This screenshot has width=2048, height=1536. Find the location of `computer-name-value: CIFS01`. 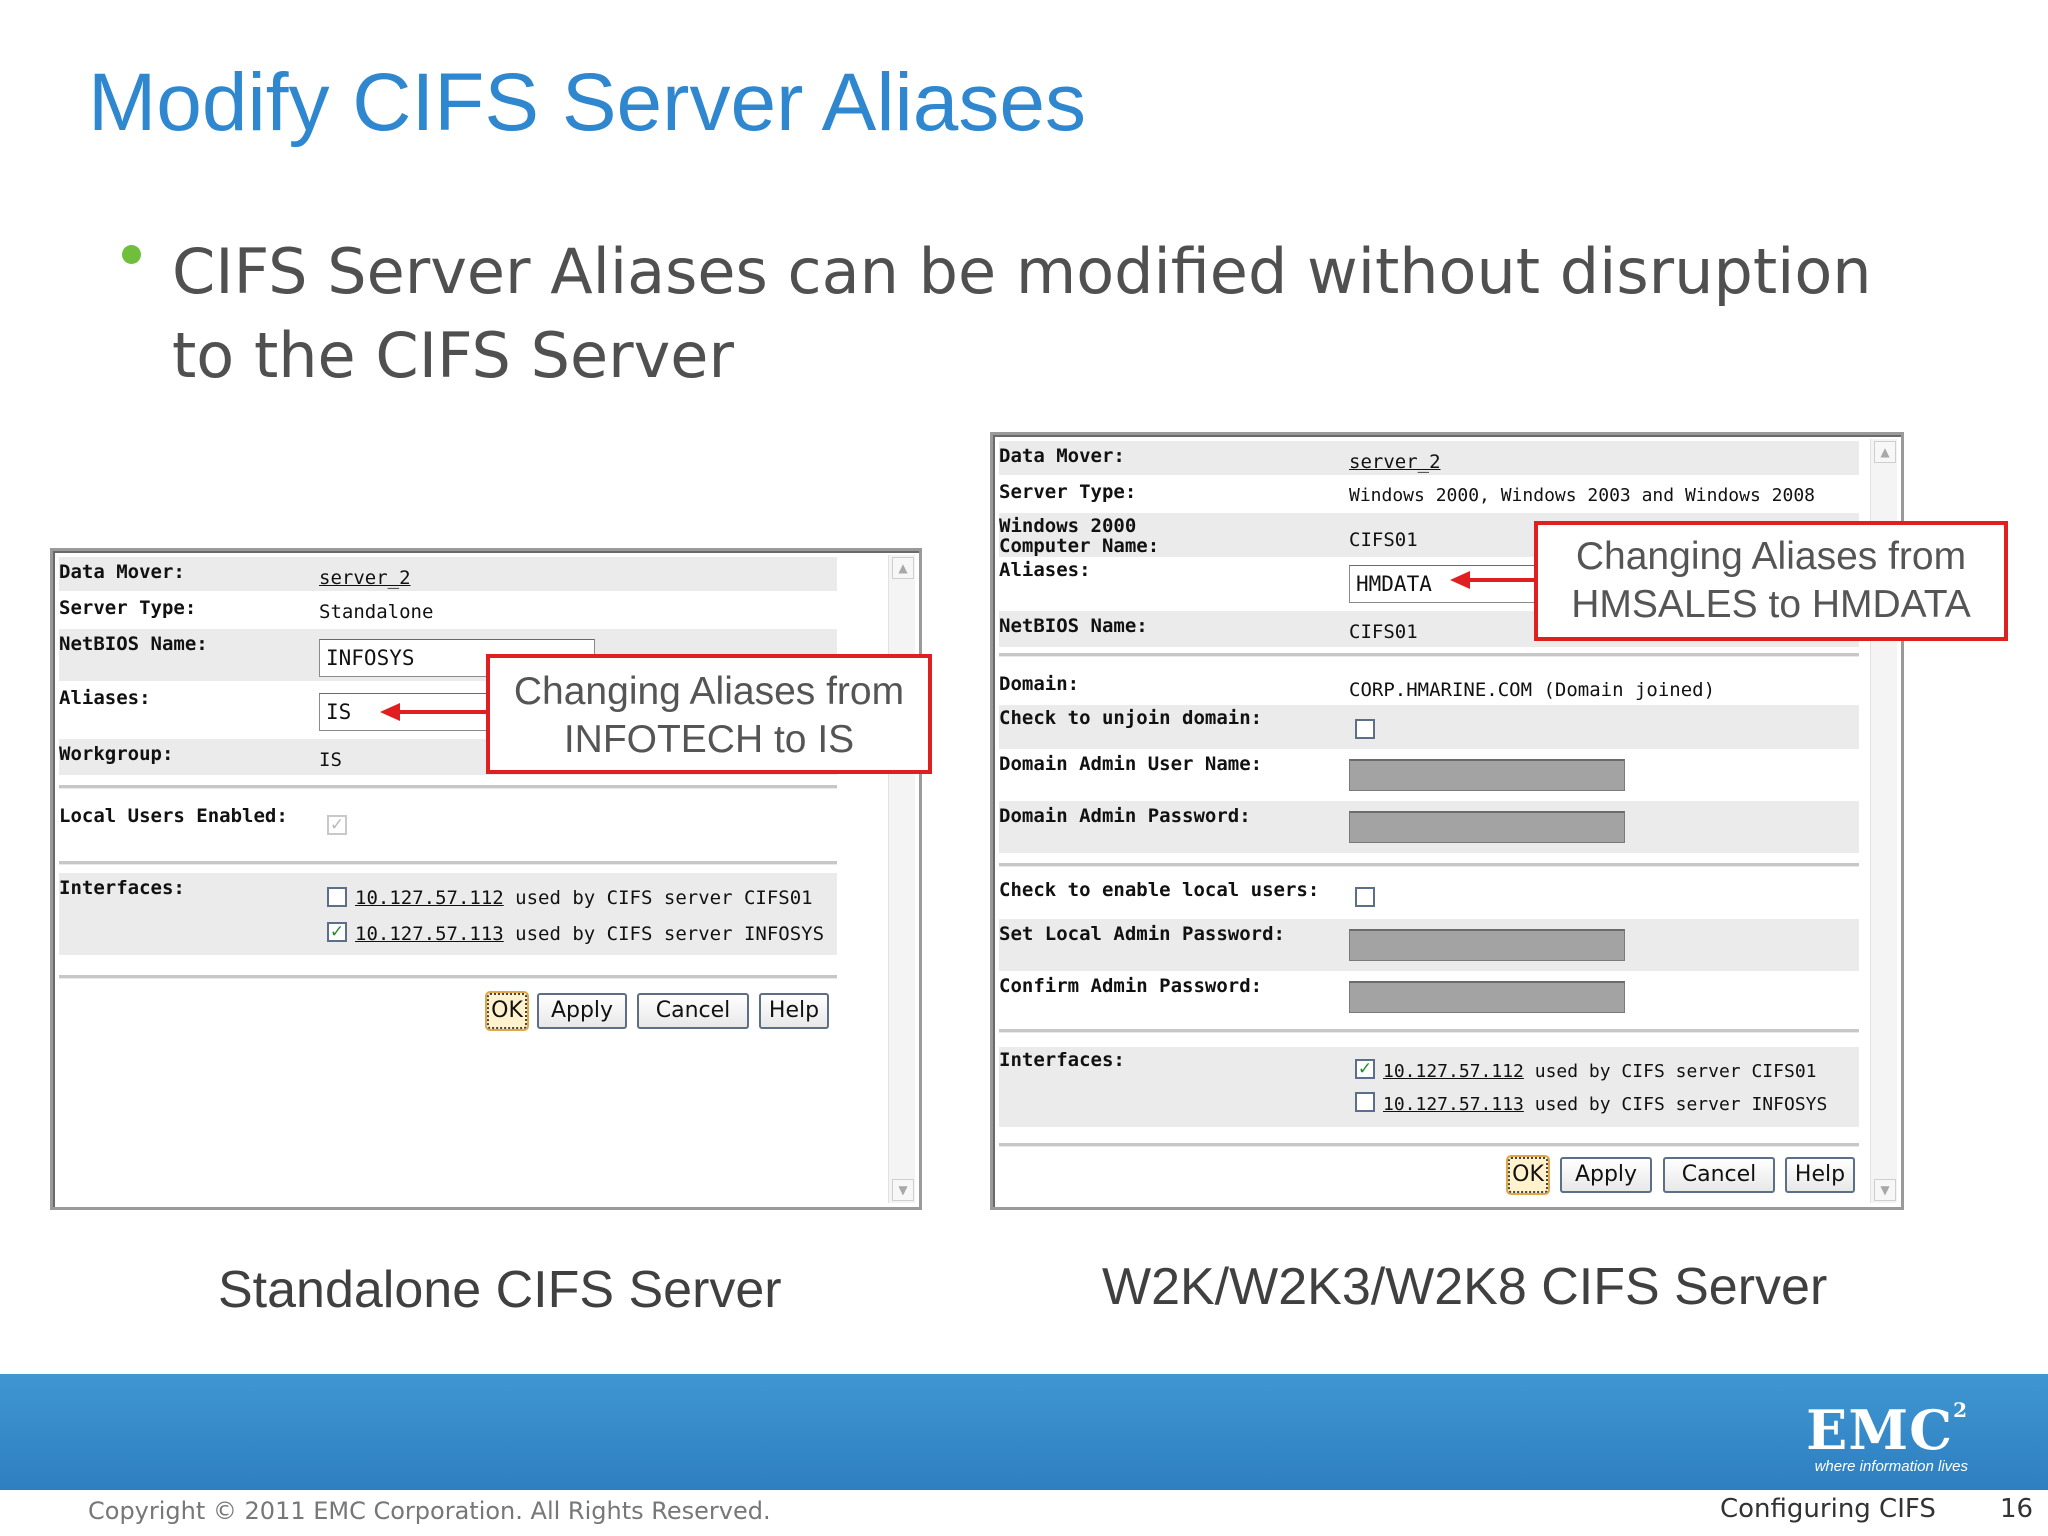

computer-name-value: CIFS01 is located at coordinates (1383, 540).